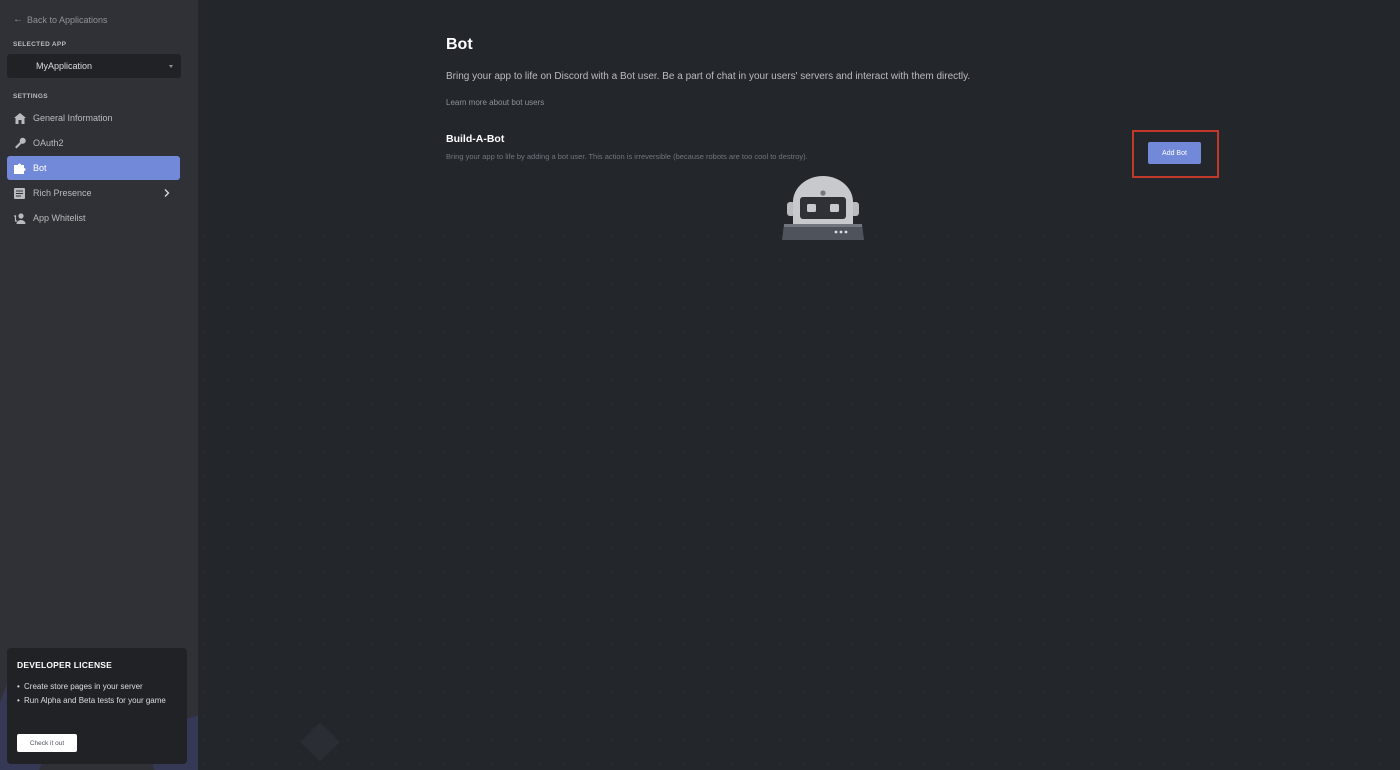 The image size is (1400, 770). Describe the element at coordinates (18, 19) in the screenshot. I see `arrow-left-icon: ←` at that location.